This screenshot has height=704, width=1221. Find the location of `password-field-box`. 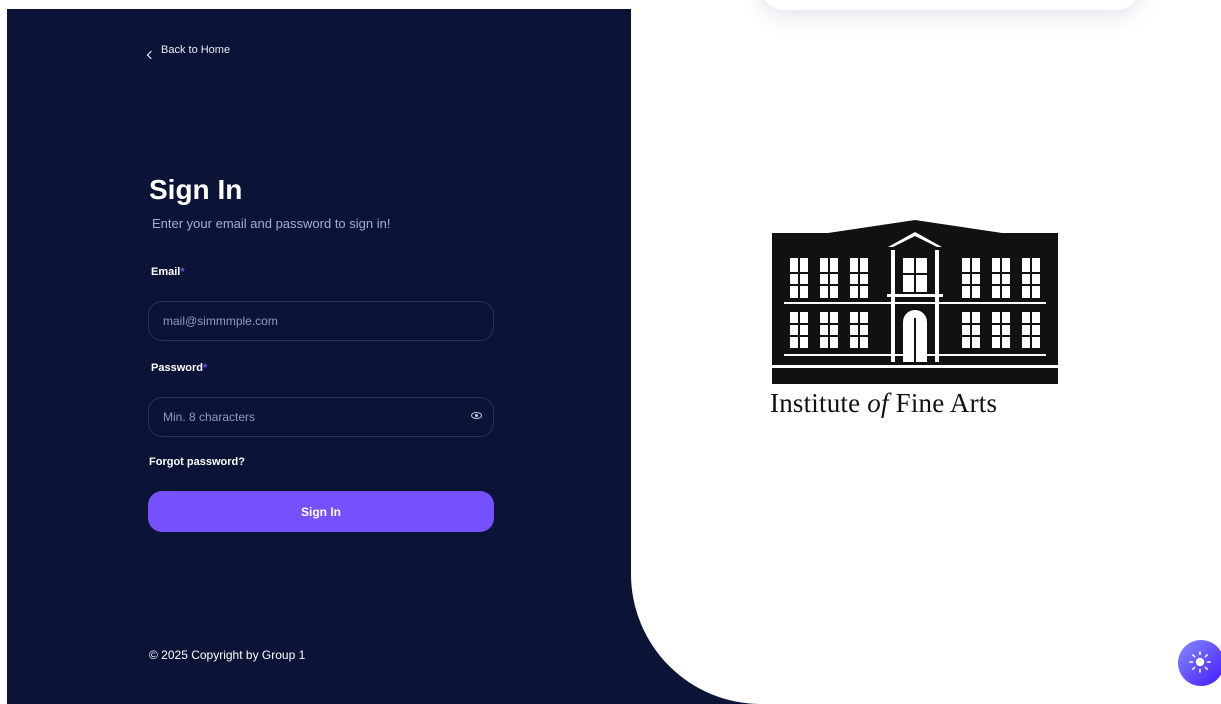

password-field-box is located at coordinates (321, 417).